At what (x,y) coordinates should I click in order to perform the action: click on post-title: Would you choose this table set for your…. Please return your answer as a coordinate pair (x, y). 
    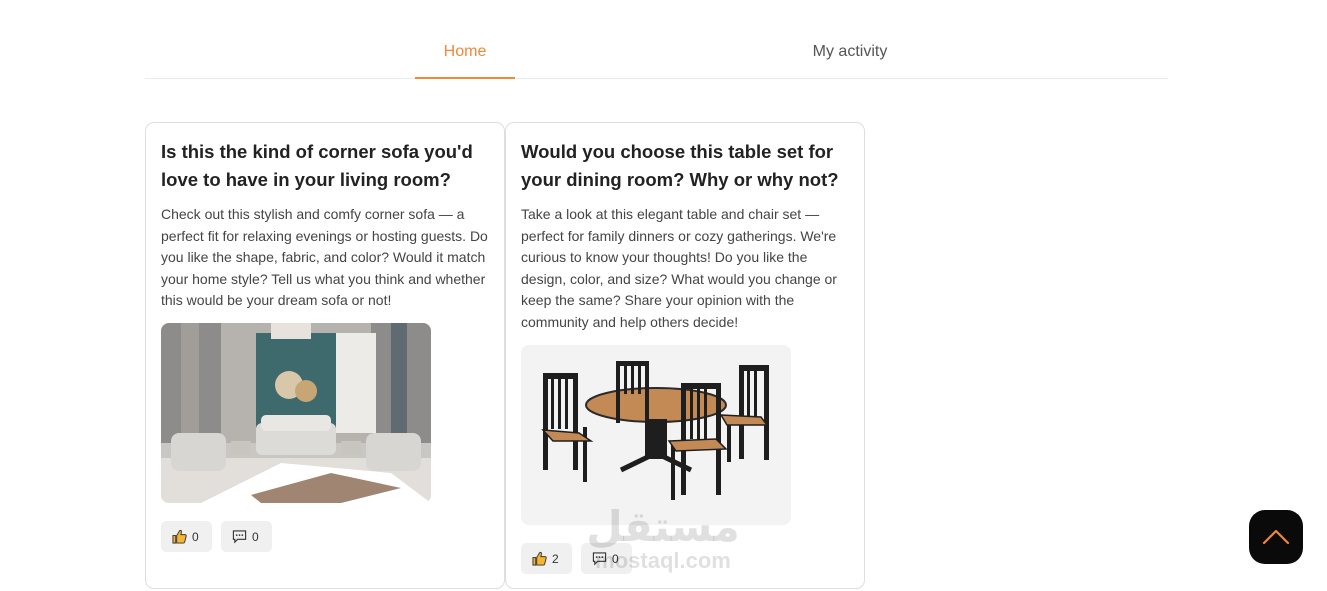
    Looking at the image, I should click on (681, 166).